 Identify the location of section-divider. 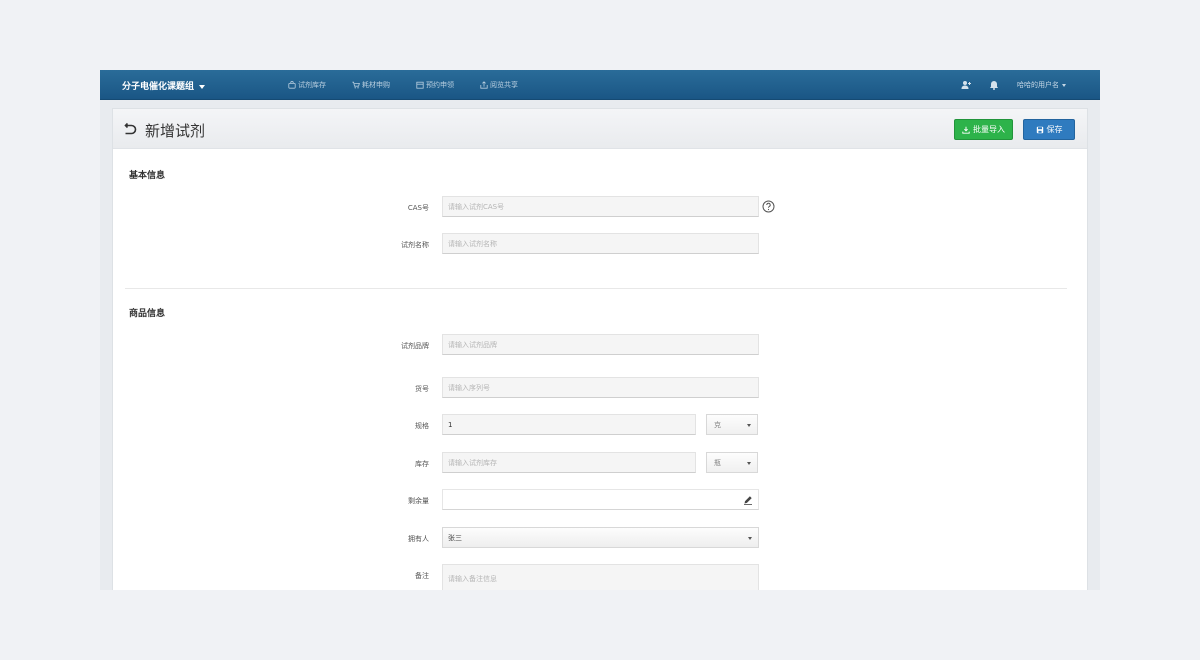
(596, 288).